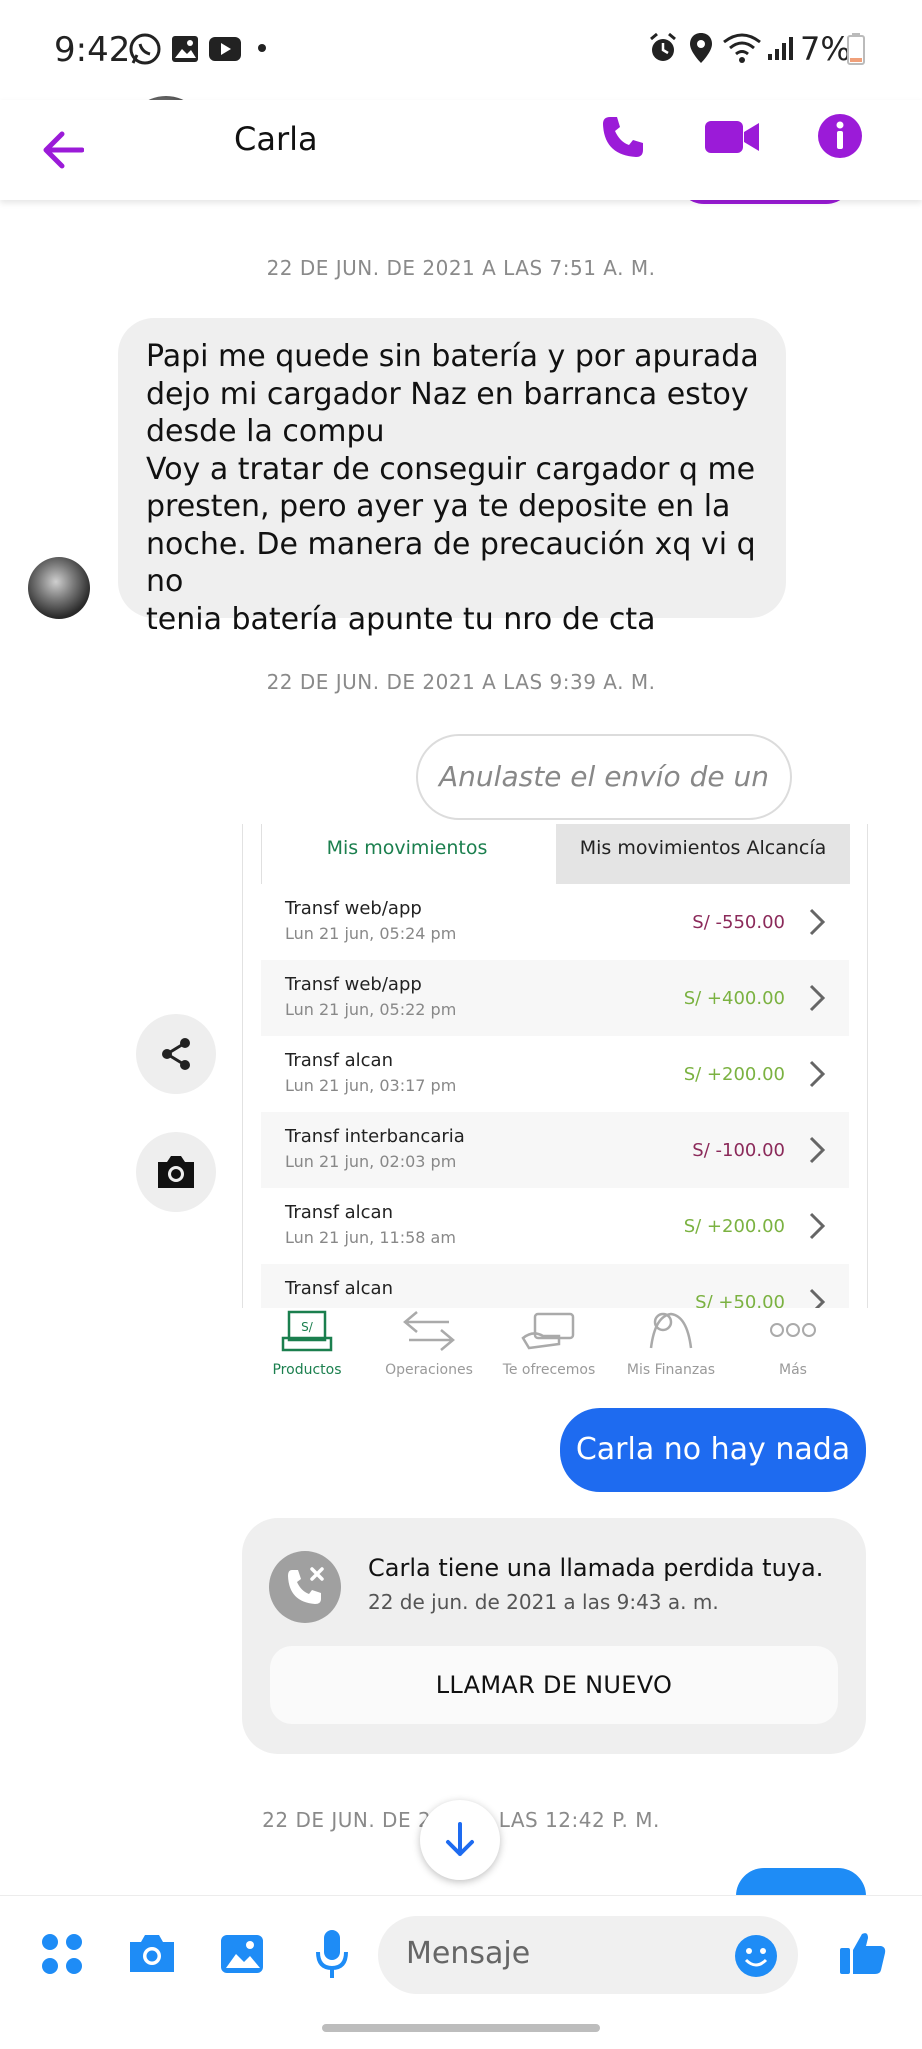 The height and width of the screenshot is (2049, 922). I want to click on scroll-to-bottom-button, so click(460, 1840).